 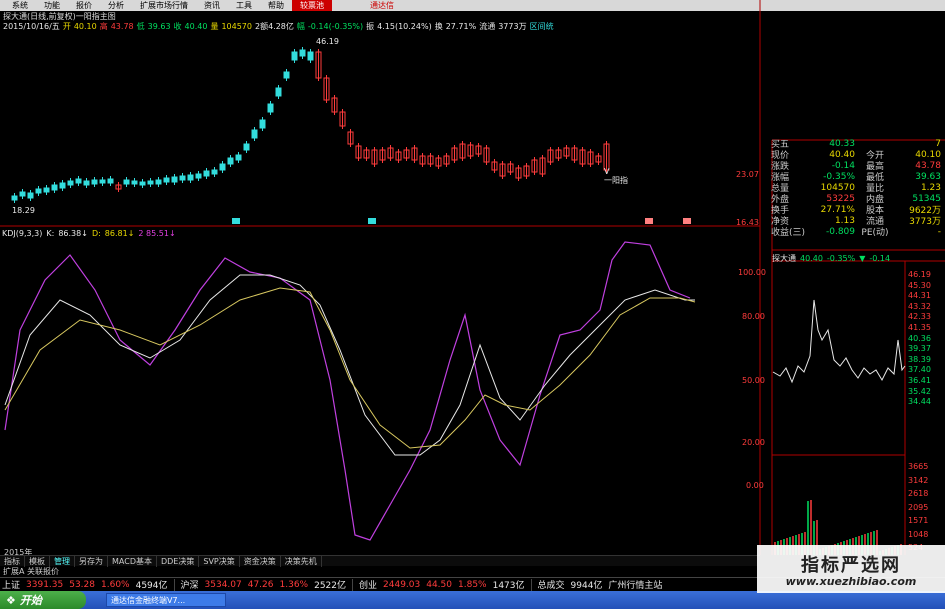 I want to click on mini-axis-tick: 2618, so click(x=918, y=493).